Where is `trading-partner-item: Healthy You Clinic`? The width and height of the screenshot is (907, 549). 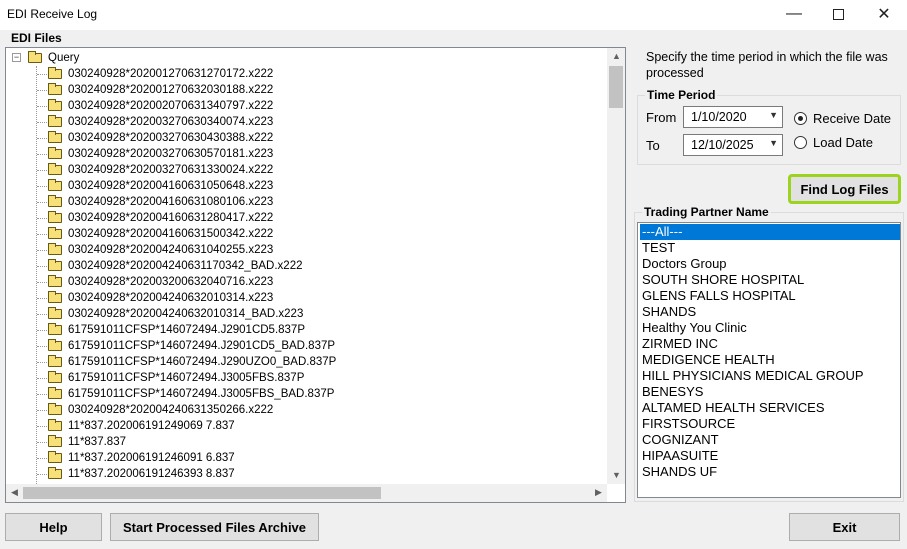 trading-partner-item: Healthy You Clinic is located at coordinates (770, 328).